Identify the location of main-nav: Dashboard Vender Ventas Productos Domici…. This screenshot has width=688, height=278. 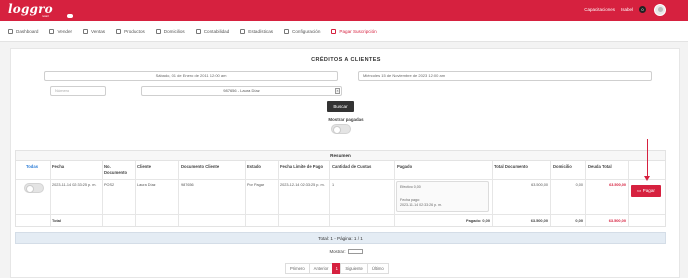
(344, 31).